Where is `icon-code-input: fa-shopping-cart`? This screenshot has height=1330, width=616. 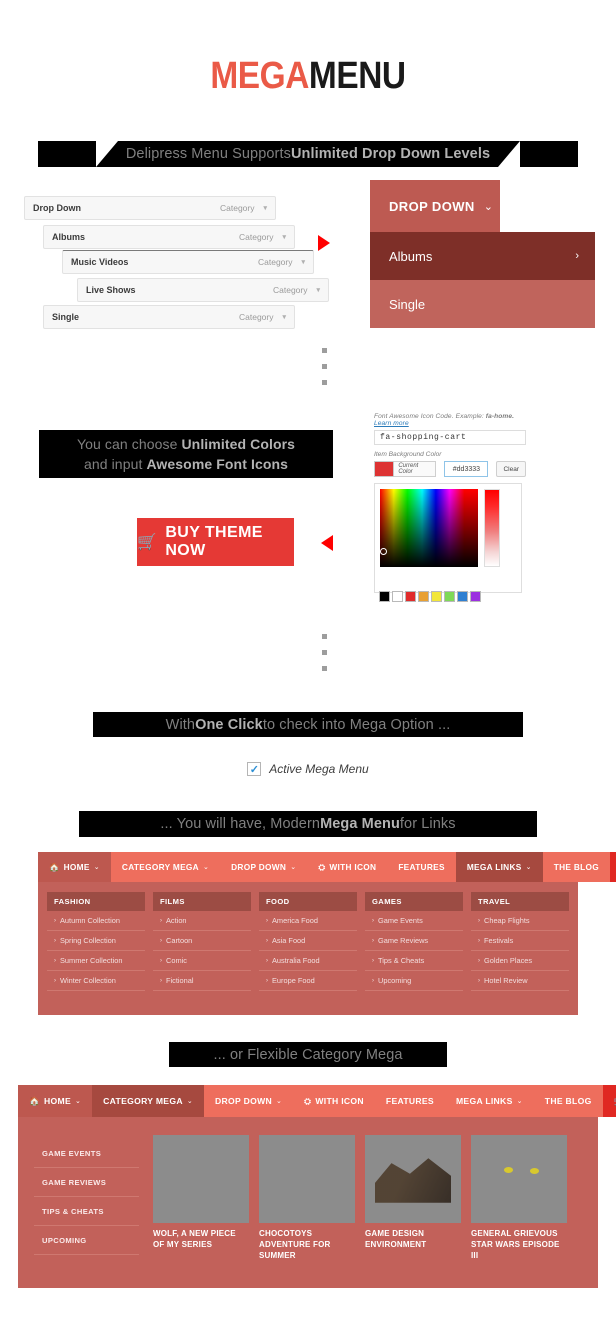 icon-code-input: fa-shopping-cart is located at coordinates (450, 437).